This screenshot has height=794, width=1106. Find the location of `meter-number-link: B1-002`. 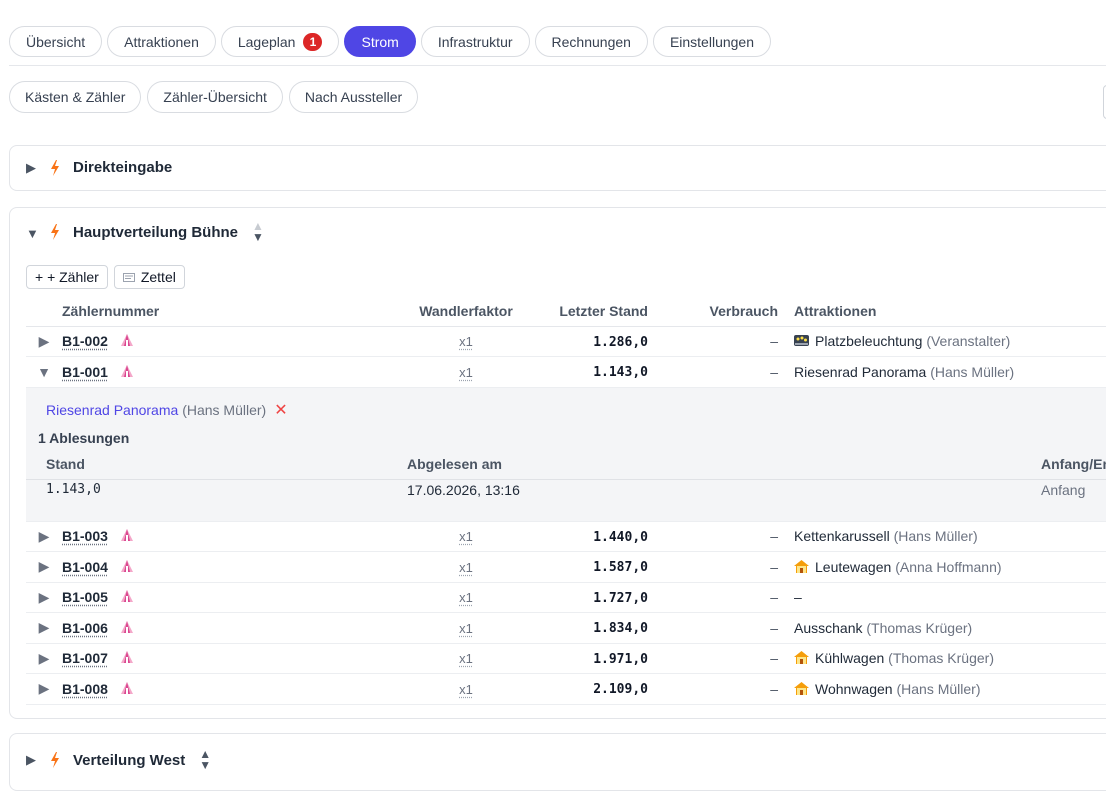

meter-number-link: B1-002 is located at coordinates (85, 341).